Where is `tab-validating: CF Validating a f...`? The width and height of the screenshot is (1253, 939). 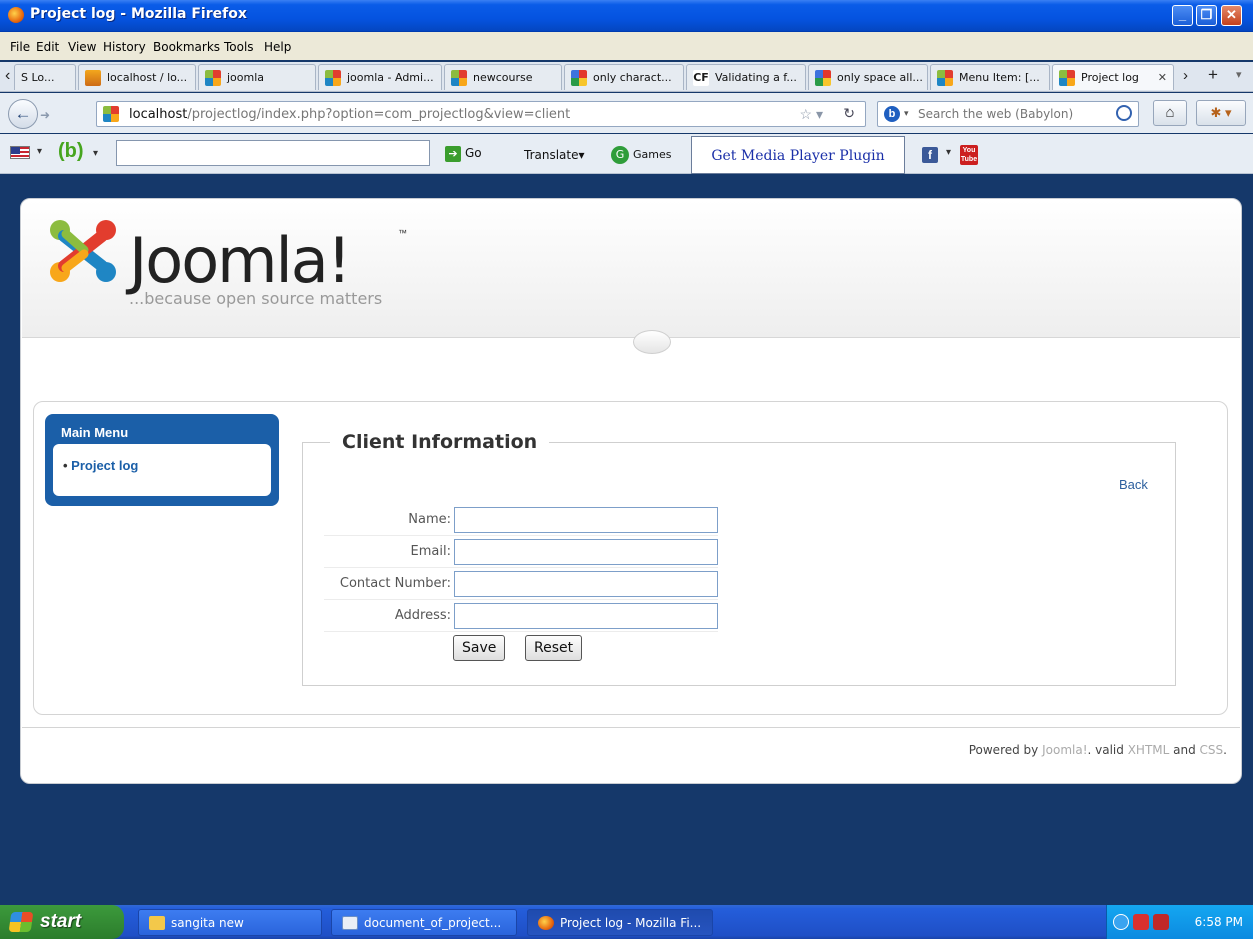 tab-validating: CF Validating a f... is located at coordinates (746, 77).